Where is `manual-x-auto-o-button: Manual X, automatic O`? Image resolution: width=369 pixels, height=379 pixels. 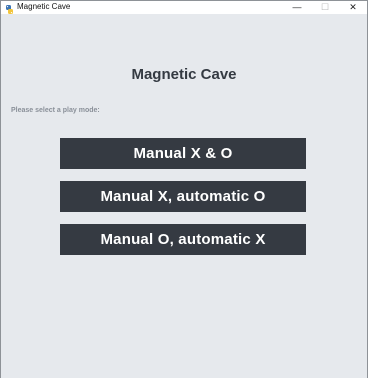
manual-x-auto-o-button: Manual X, automatic O is located at coordinates (183, 196).